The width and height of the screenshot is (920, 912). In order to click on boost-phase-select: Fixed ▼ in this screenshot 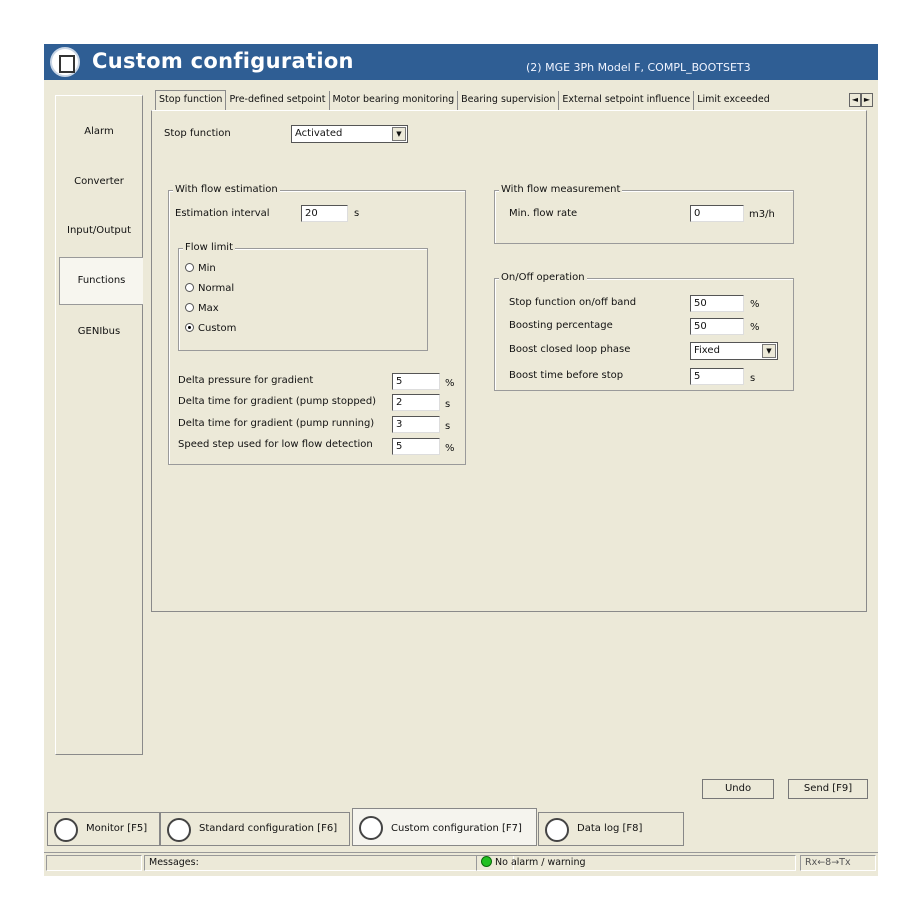, I will do `click(734, 351)`.